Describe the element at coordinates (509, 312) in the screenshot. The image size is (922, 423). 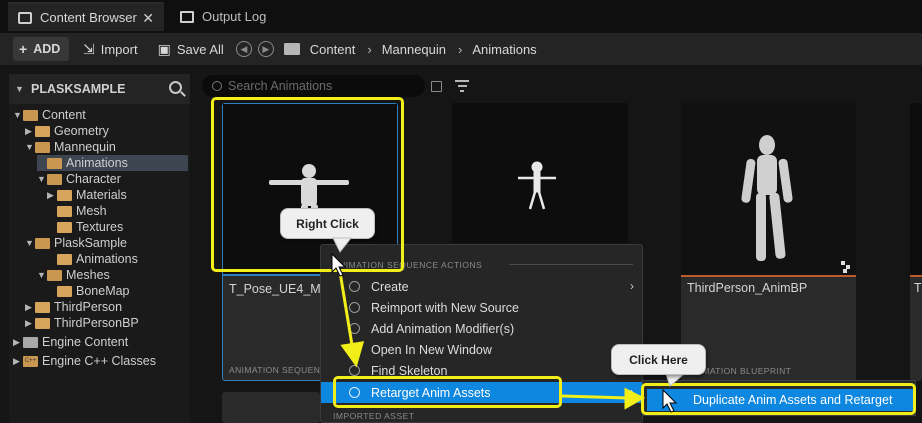
I see `callout-tails` at that location.